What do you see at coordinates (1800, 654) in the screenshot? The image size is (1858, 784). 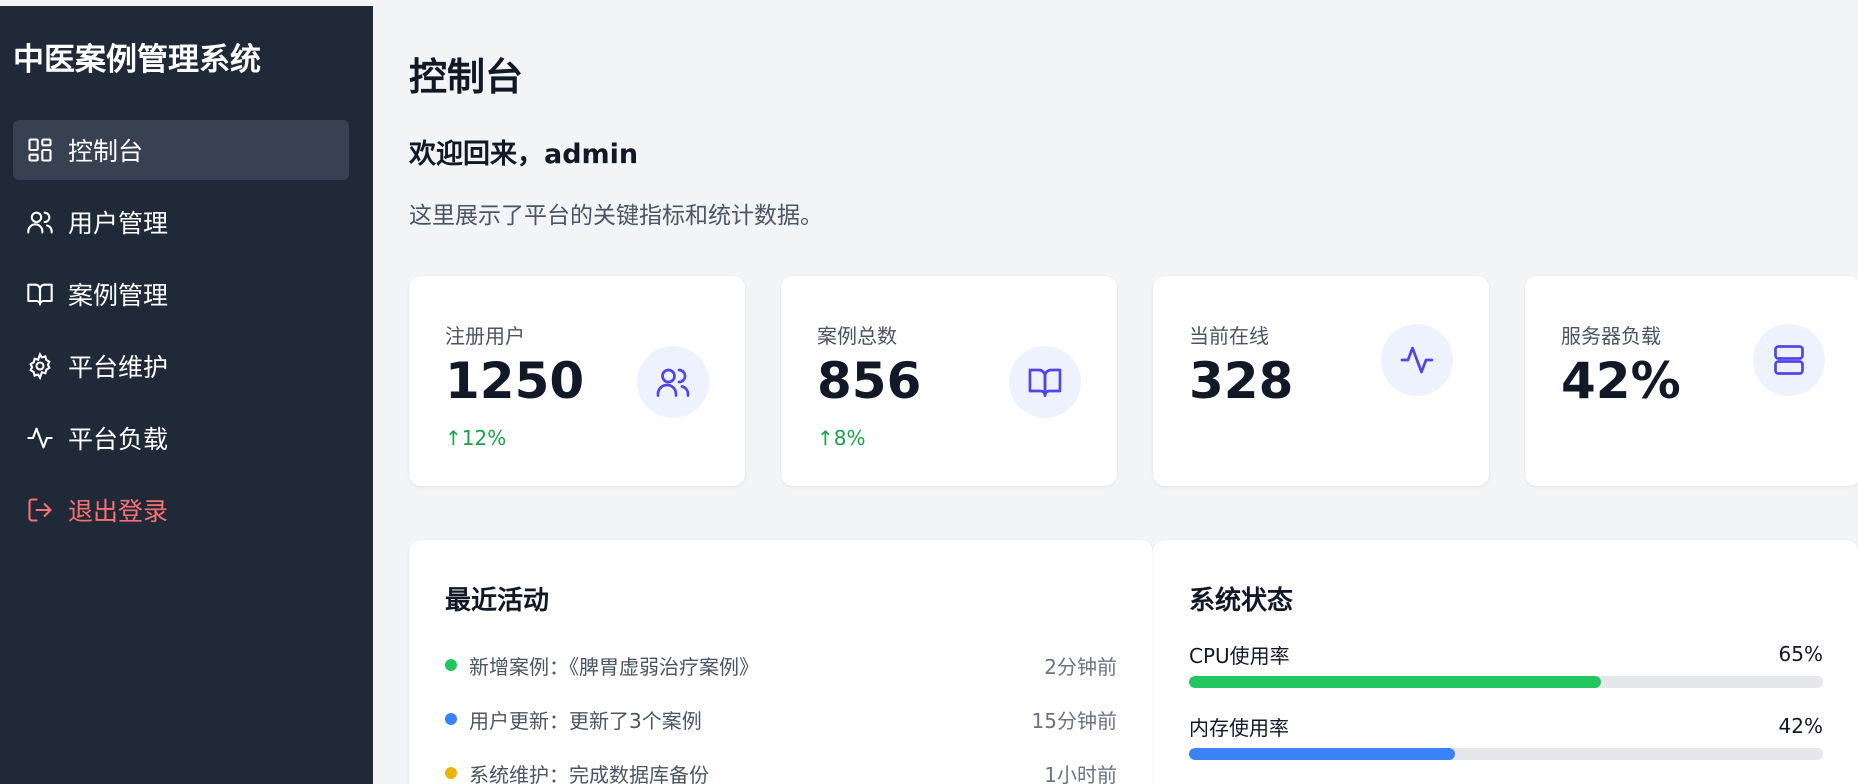 I see `status-value: 65%` at bounding box center [1800, 654].